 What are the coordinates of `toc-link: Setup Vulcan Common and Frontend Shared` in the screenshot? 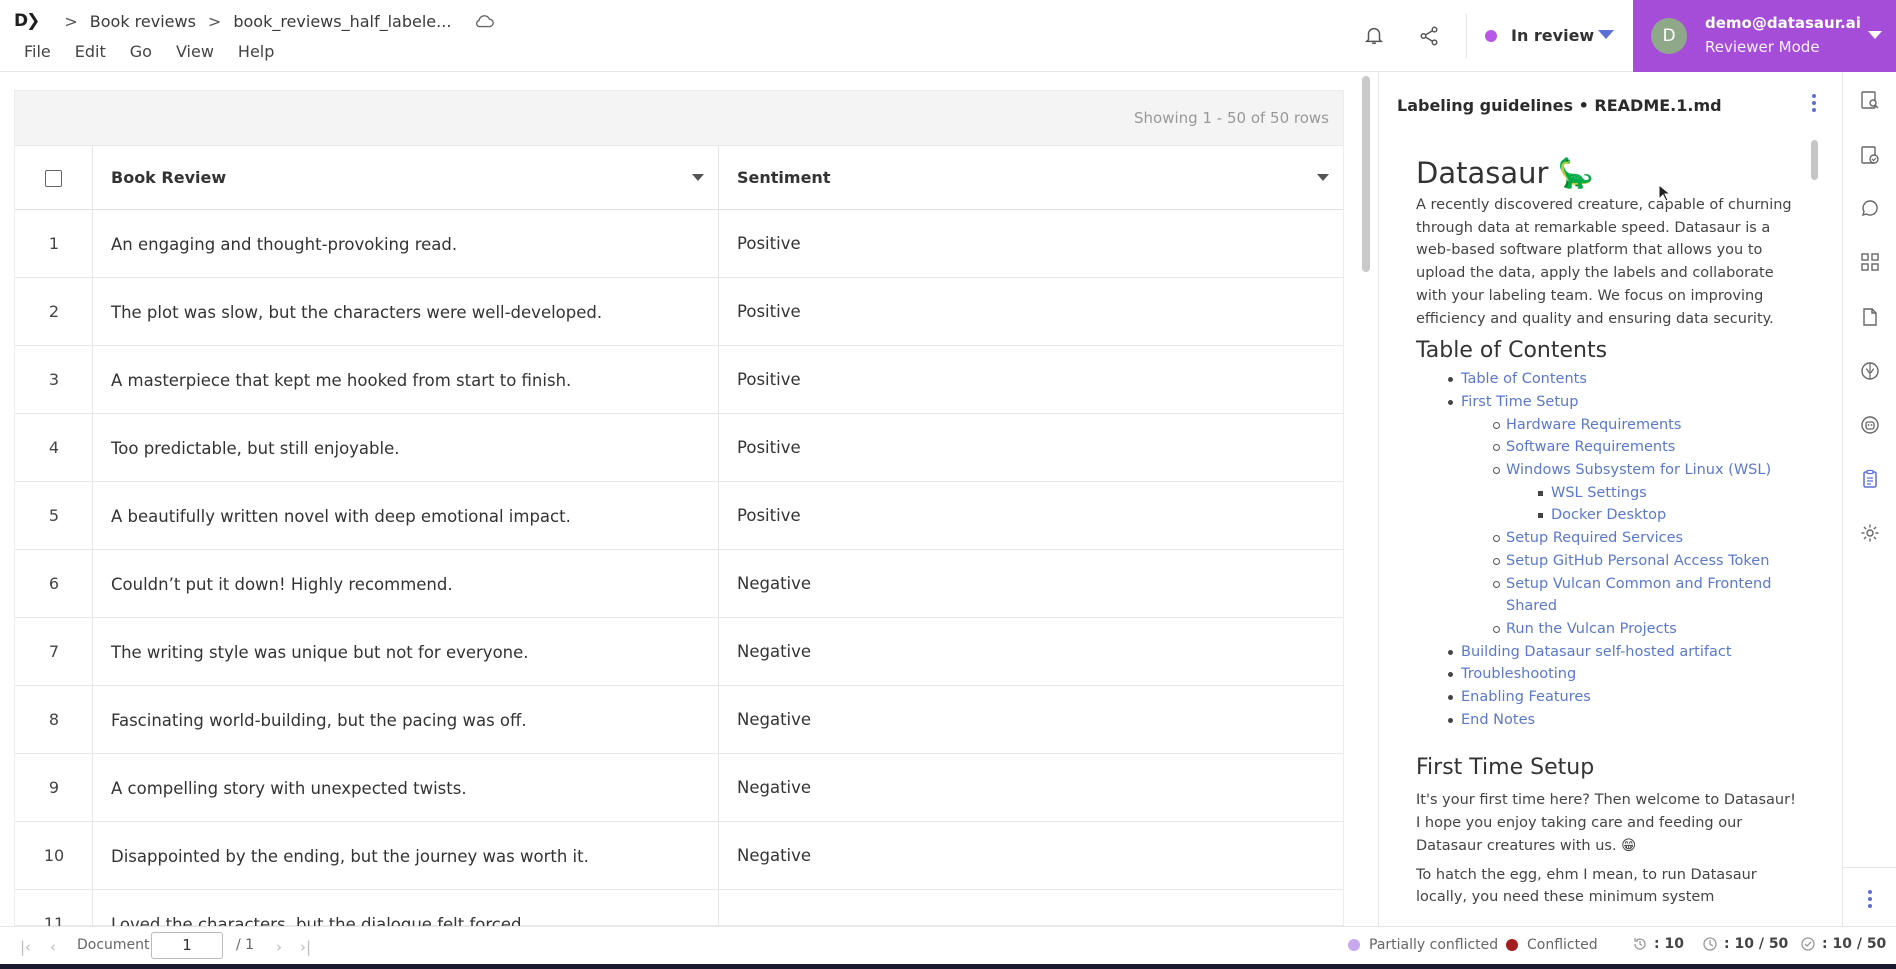 It's located at (1638, 595).